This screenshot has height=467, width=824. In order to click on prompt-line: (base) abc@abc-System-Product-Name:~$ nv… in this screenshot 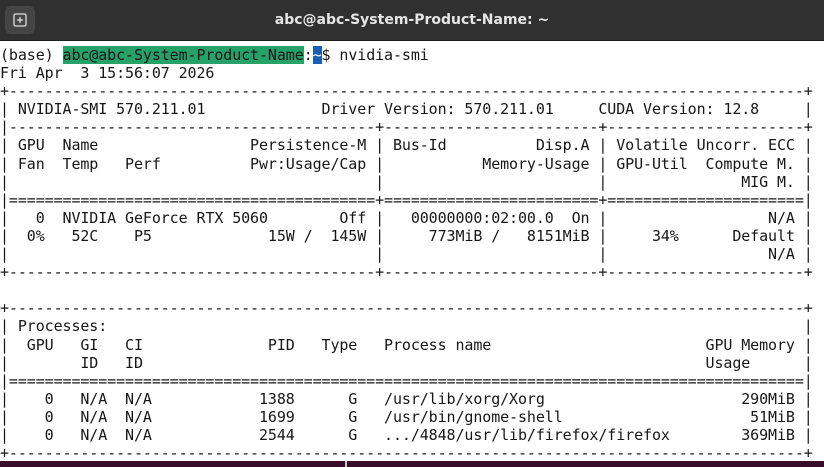, I will do `click(406, 55)`.